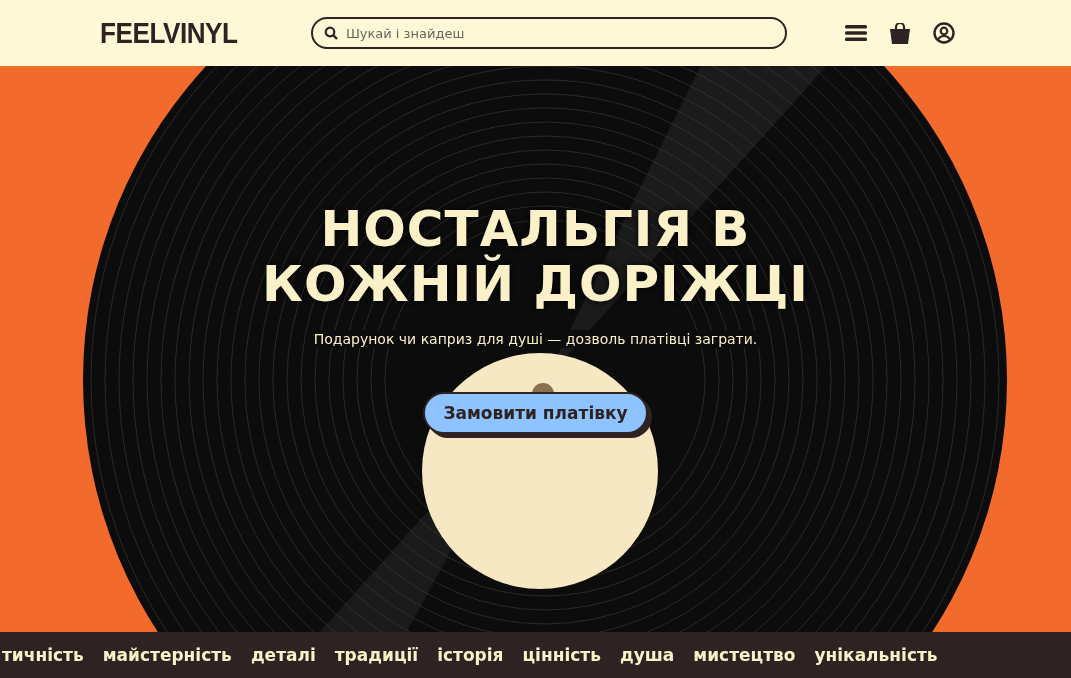 The width and height of the screenshot is (1071, 678). What do you see at coordinates (167, 655) in the screenshot?
I see `ticker-word: майстерність` at bounding box center [167, 655].